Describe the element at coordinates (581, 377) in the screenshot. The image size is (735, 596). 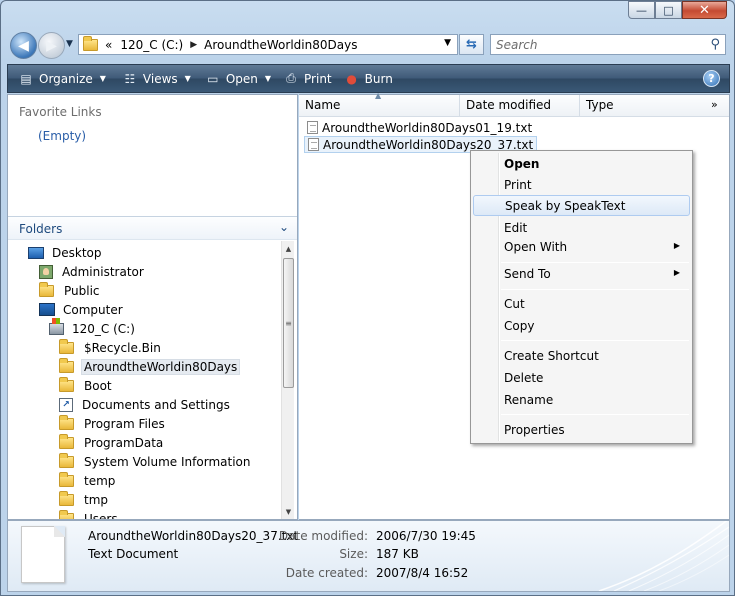
I see `menu-item-delete: Delete` at that location.